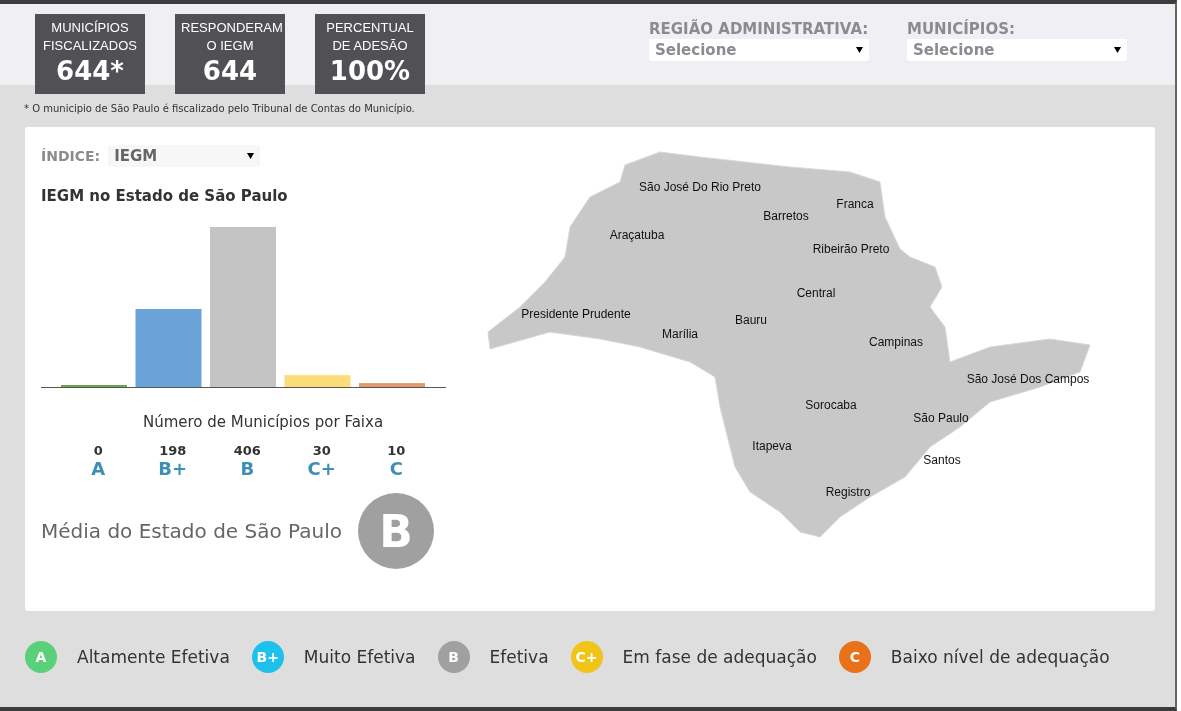  I want to click on legend-label: Muito Efetiva, so click(359, 657).